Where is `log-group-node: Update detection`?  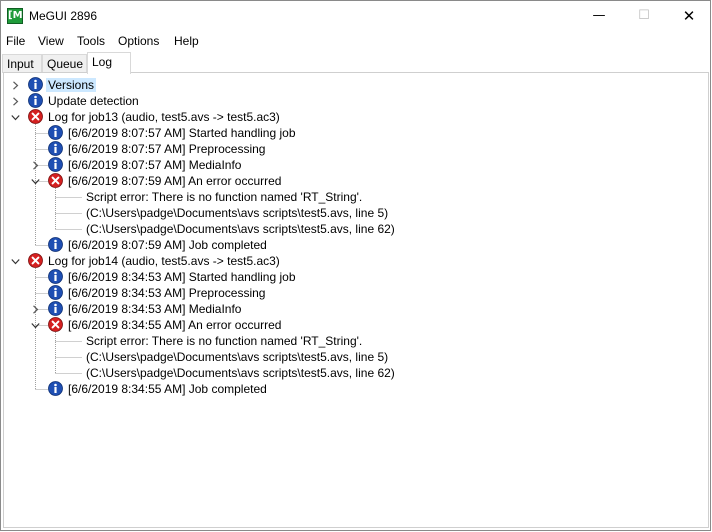
log-group-node: Update detection is located at coordinates (354, 101).